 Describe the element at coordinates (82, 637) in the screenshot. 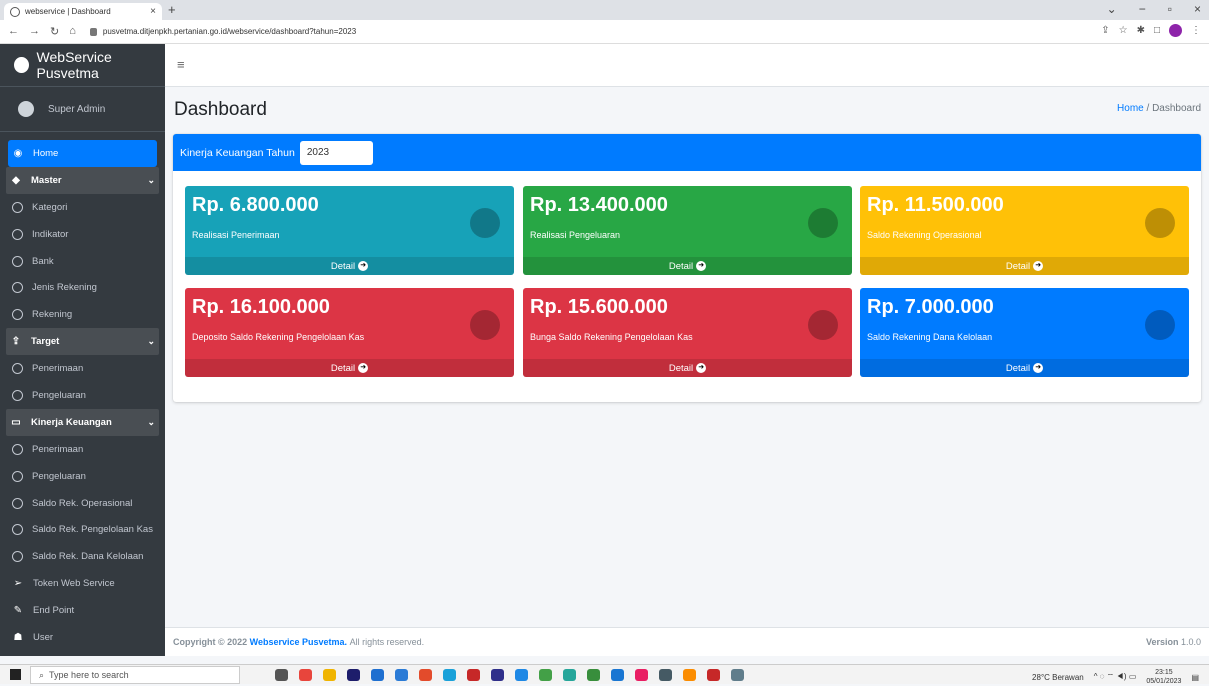

I see `sidebar-item-user: ☗ User` at that location.